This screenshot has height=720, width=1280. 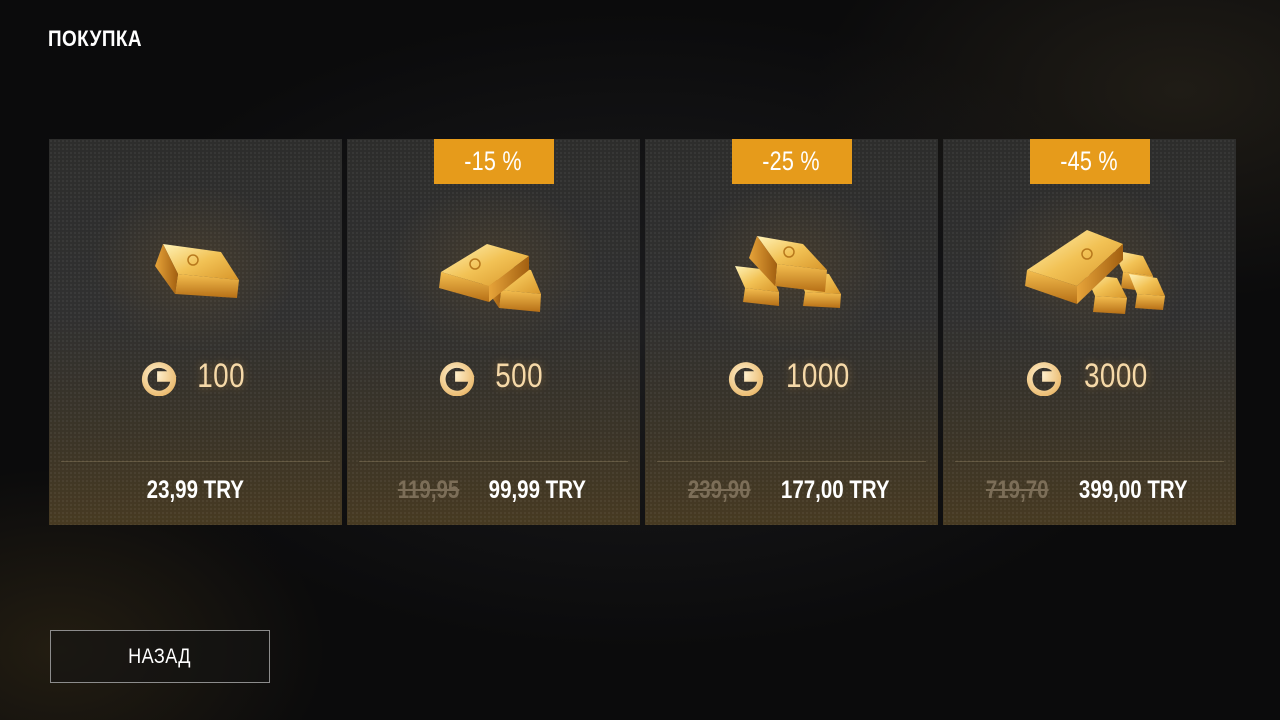 I want to click on discount-label: -45 %, so click(x=1089, y=161).